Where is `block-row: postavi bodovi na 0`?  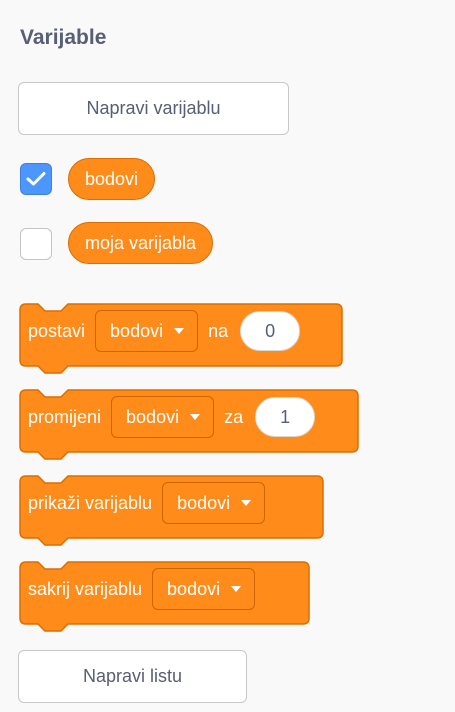 block-row: postavi bodovi na 0 is located at coordinates (159, 331).